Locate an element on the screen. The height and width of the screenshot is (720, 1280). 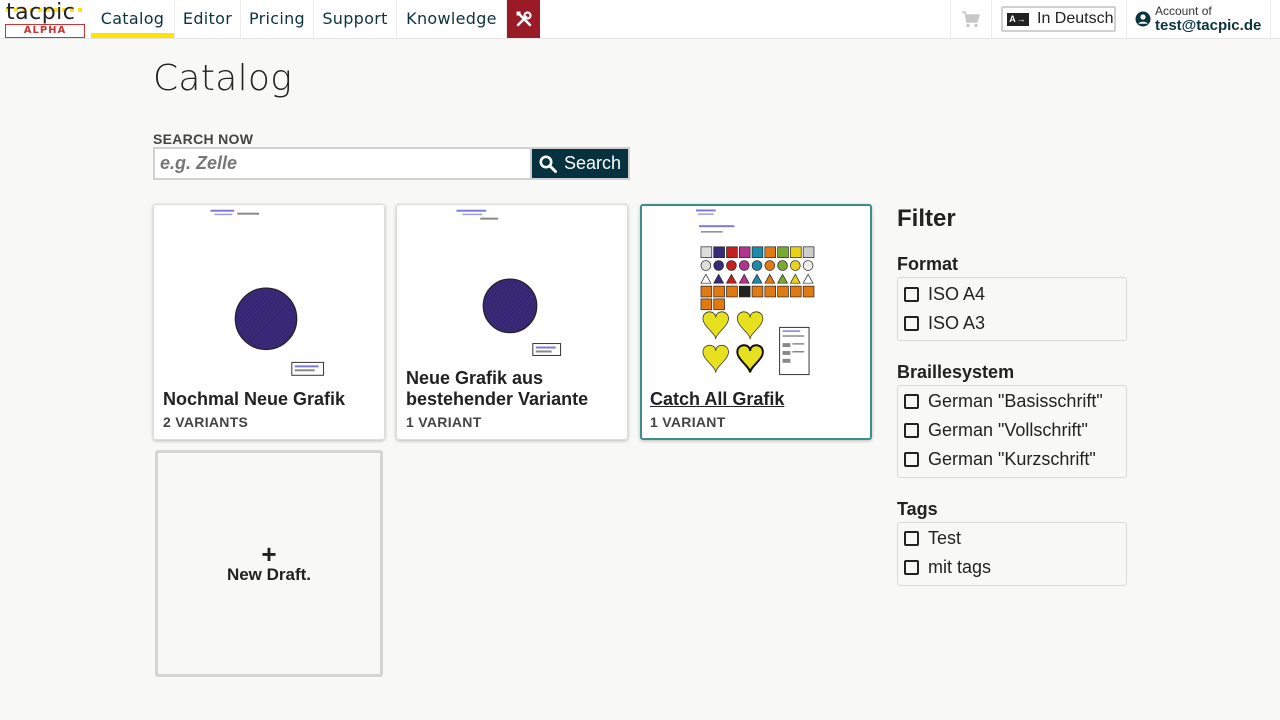
filter-option: German "Vollschrift" is located at coordinates (996, 430).